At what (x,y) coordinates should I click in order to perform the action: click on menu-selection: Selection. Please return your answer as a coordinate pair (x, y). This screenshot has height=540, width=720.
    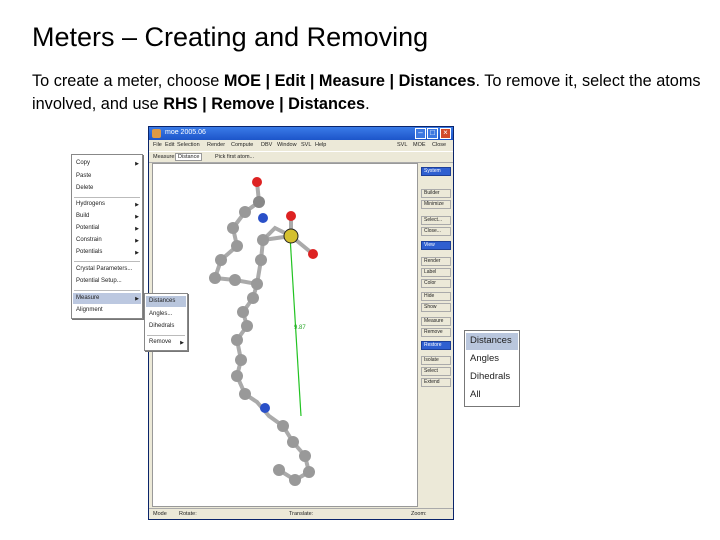
    Looking at the image, I should click on (188, 145).